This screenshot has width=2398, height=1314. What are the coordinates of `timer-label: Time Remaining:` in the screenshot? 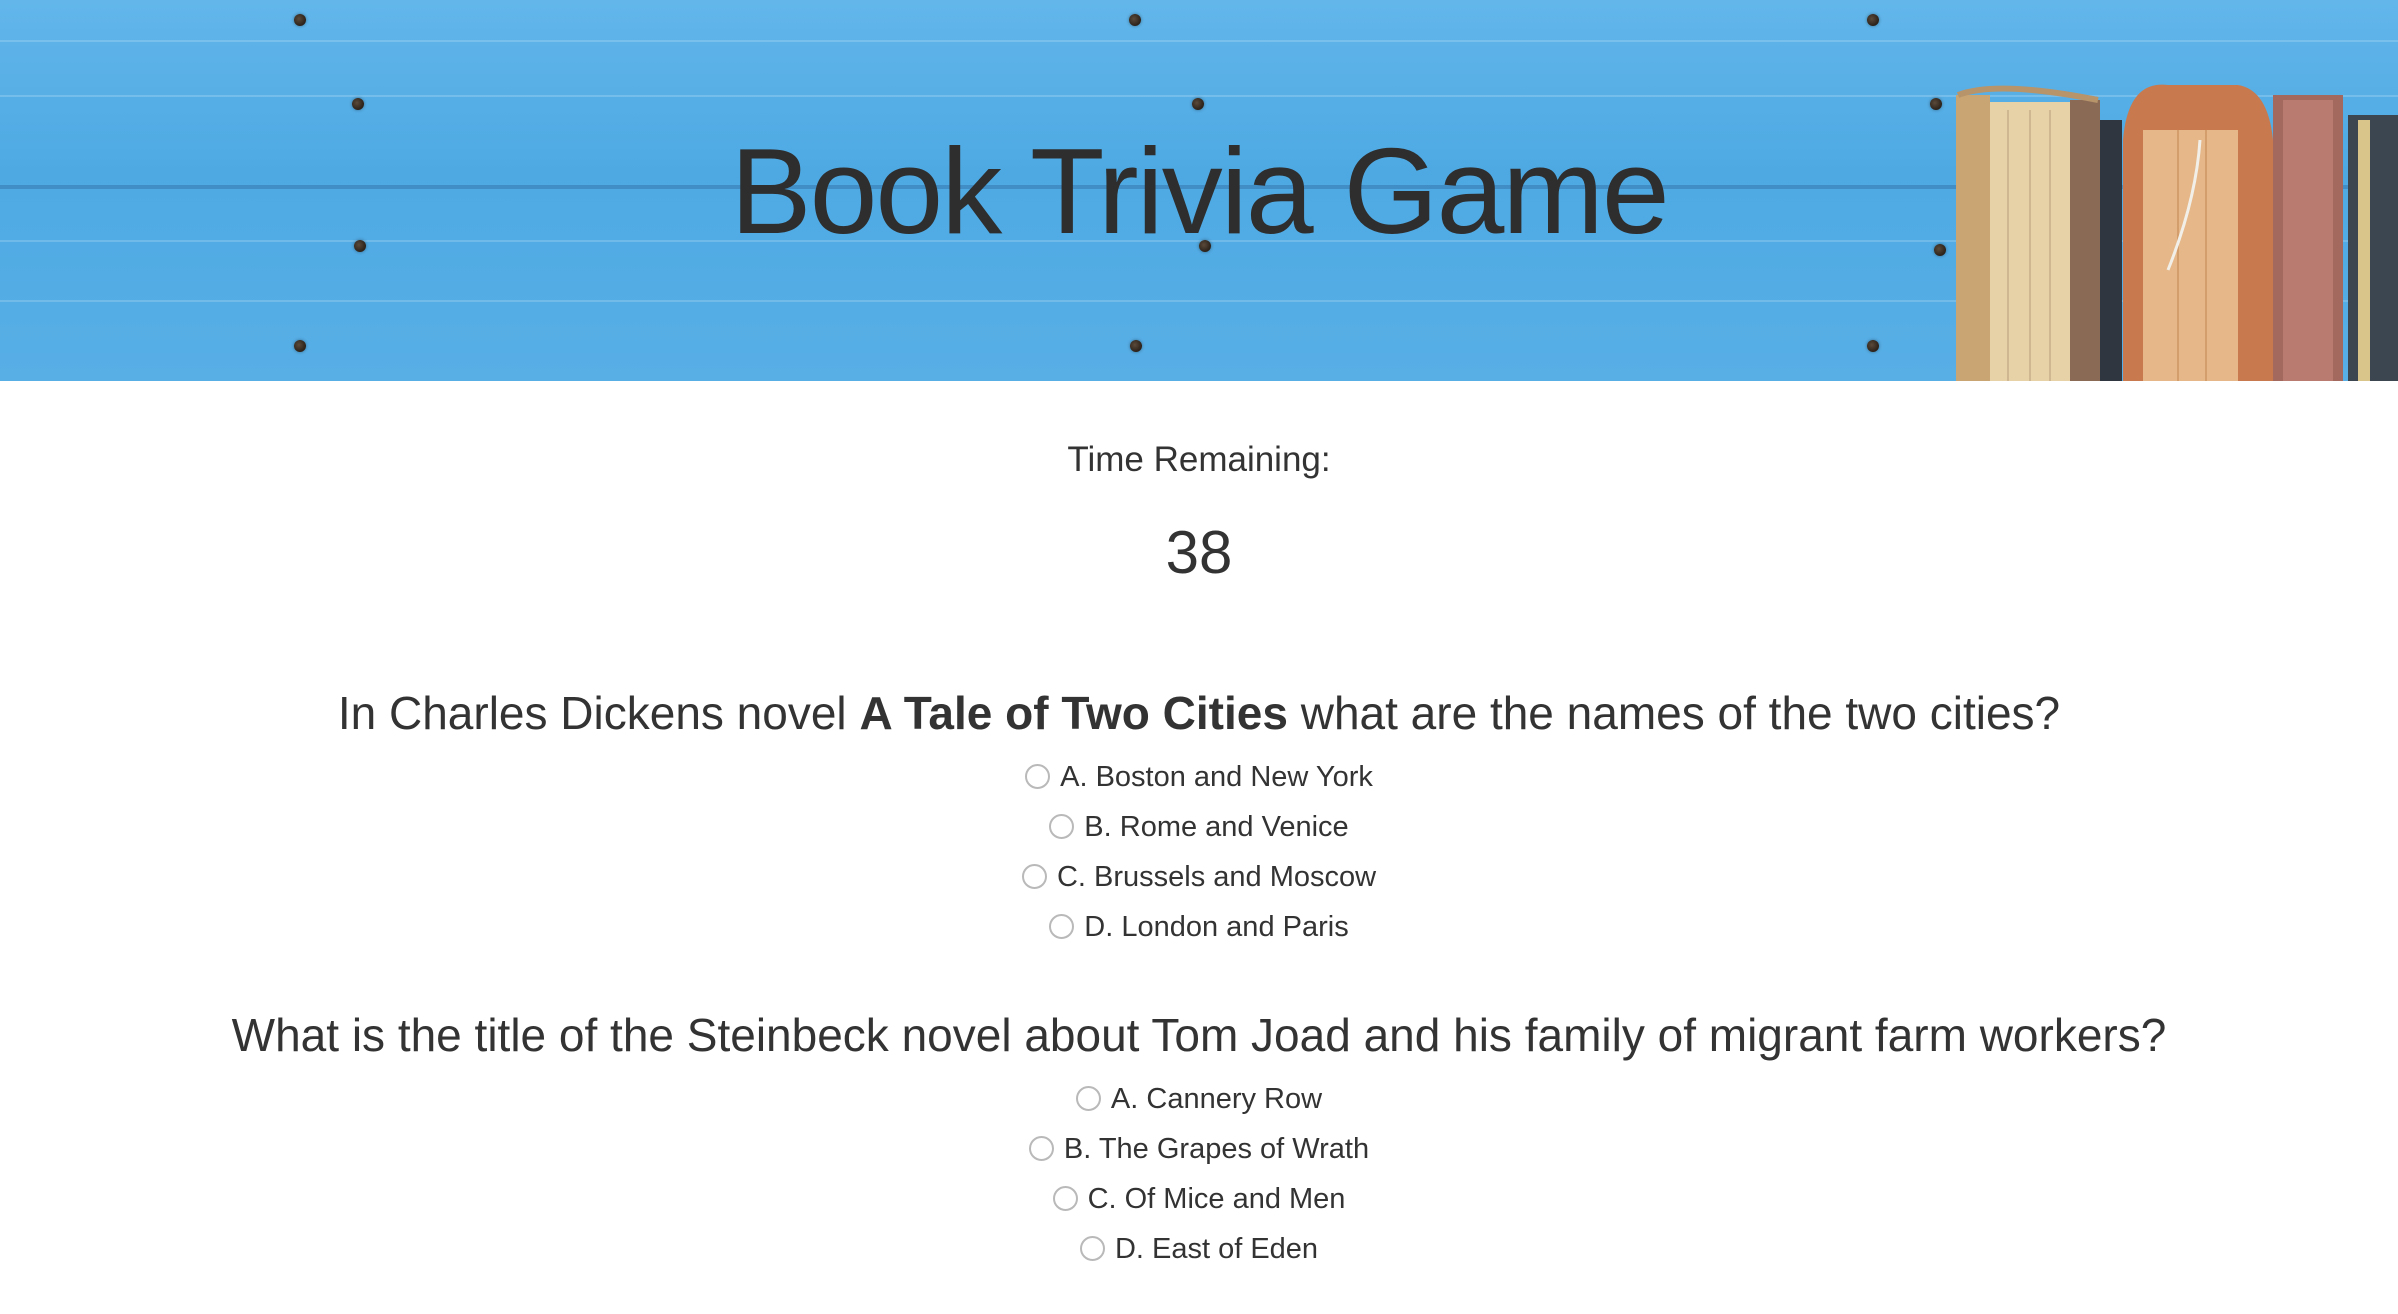 It's located at (1199, 459).